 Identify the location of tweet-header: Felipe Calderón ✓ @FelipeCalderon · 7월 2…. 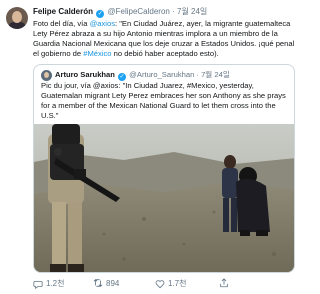
(120, 12).